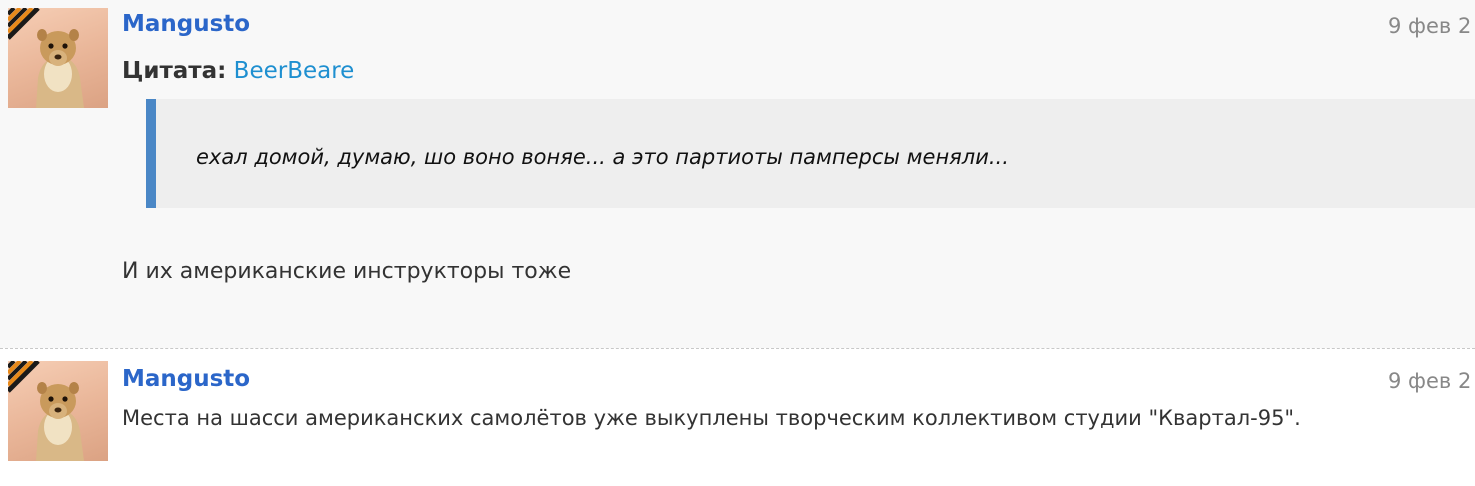  What do you see at coordinates (294, 71) in the screenshot?
I see `quote-author-link: BeerBeare` at bounding box center [294, 71].